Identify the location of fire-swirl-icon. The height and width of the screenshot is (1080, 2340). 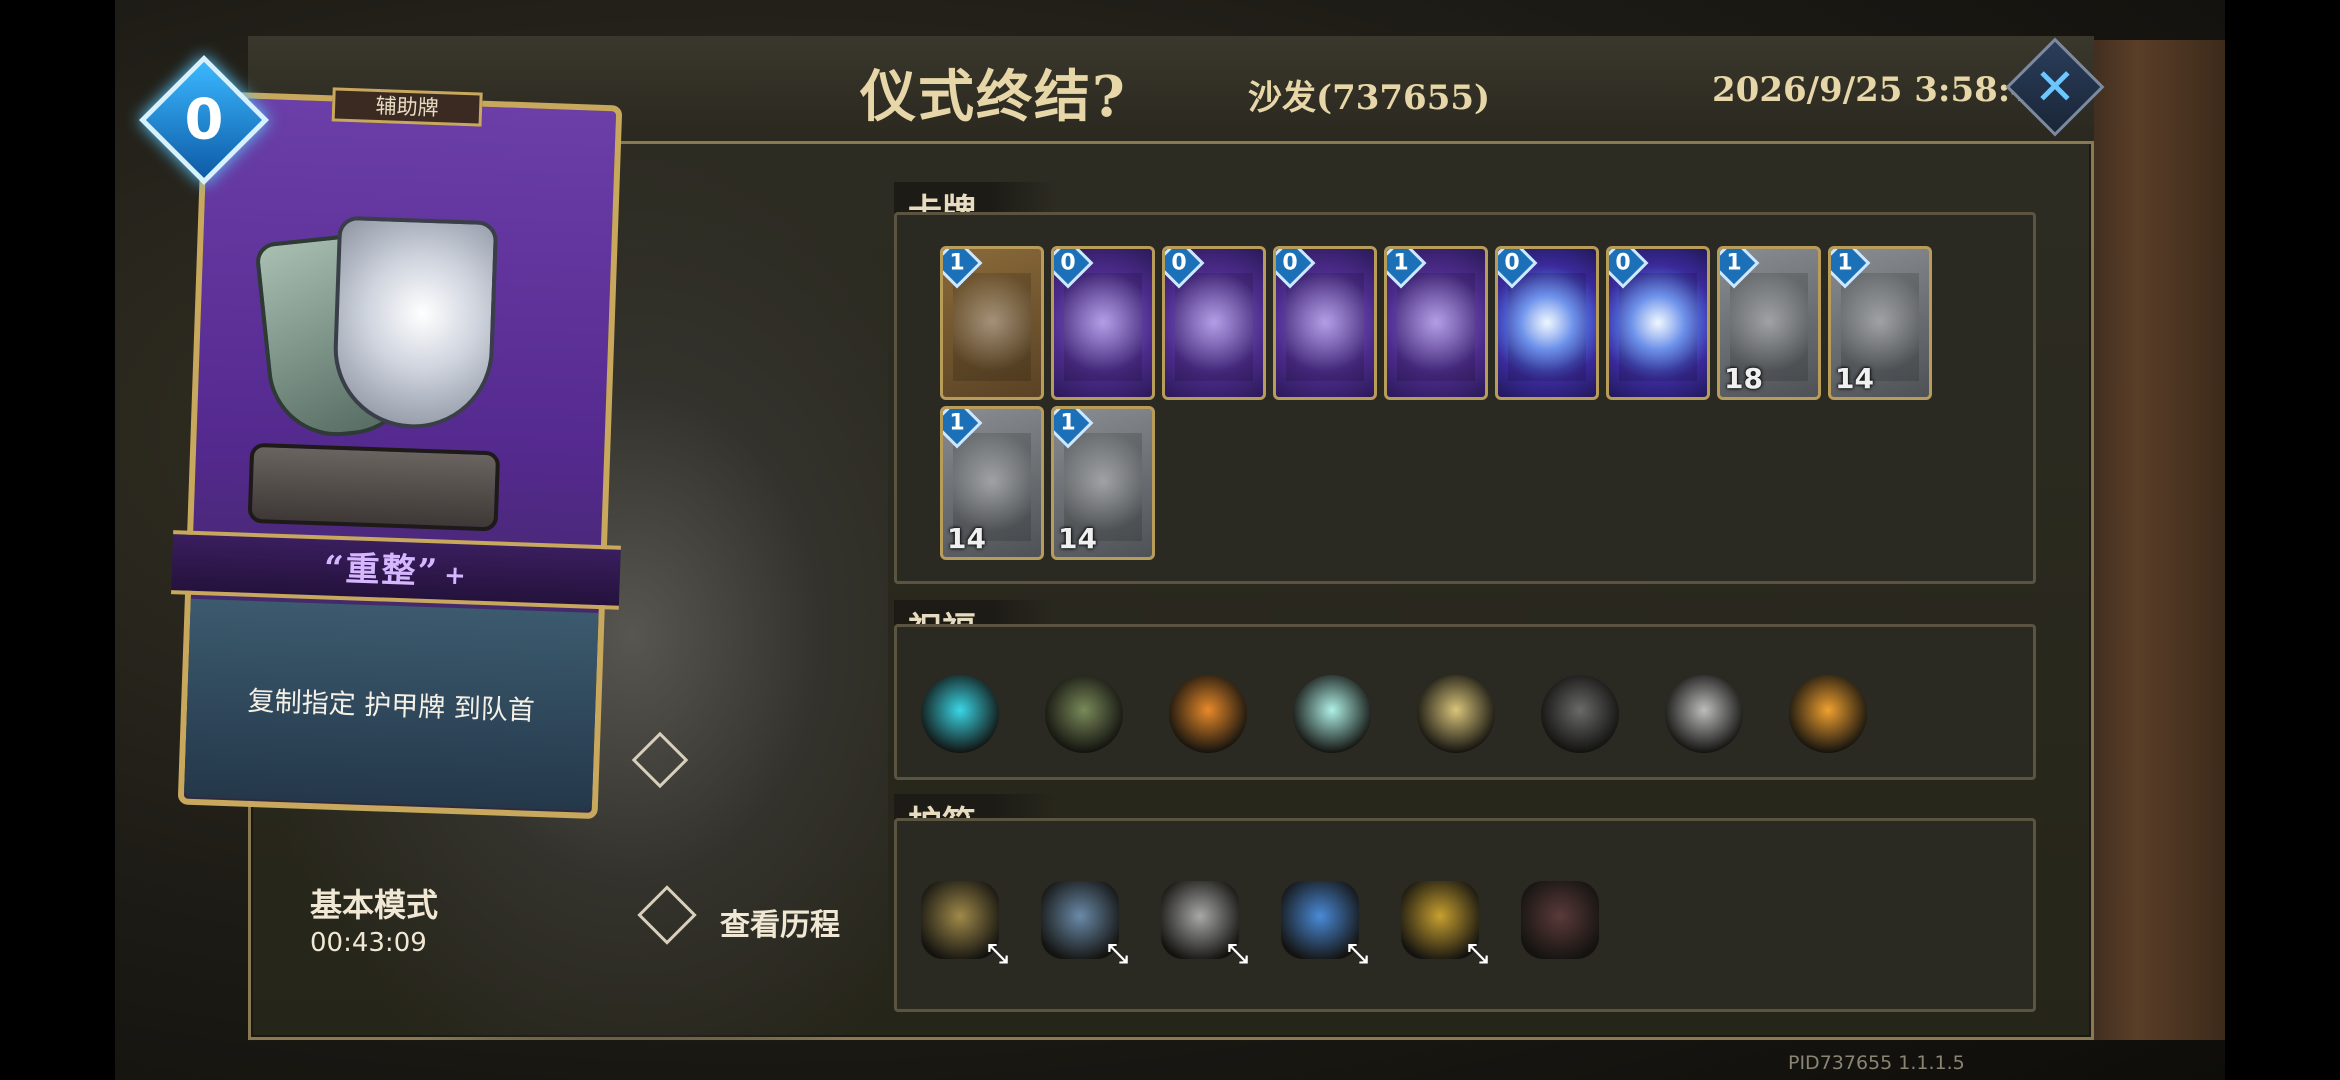
(1208, 714).